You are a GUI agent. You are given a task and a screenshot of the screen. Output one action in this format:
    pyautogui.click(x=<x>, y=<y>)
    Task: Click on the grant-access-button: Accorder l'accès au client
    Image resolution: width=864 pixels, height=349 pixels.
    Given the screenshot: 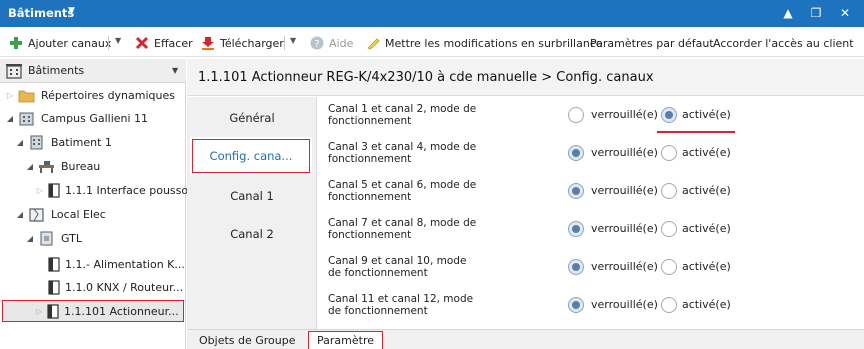 What is the action you would take?
    pyautogui.click(x=783, y=43)
    